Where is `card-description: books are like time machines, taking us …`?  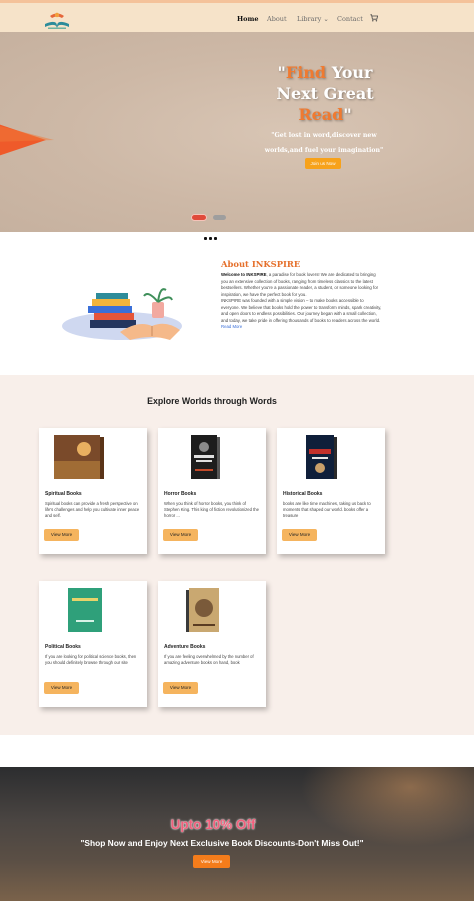
card-description: books are like time machines, taking us … is located at coordinates (327, 510).